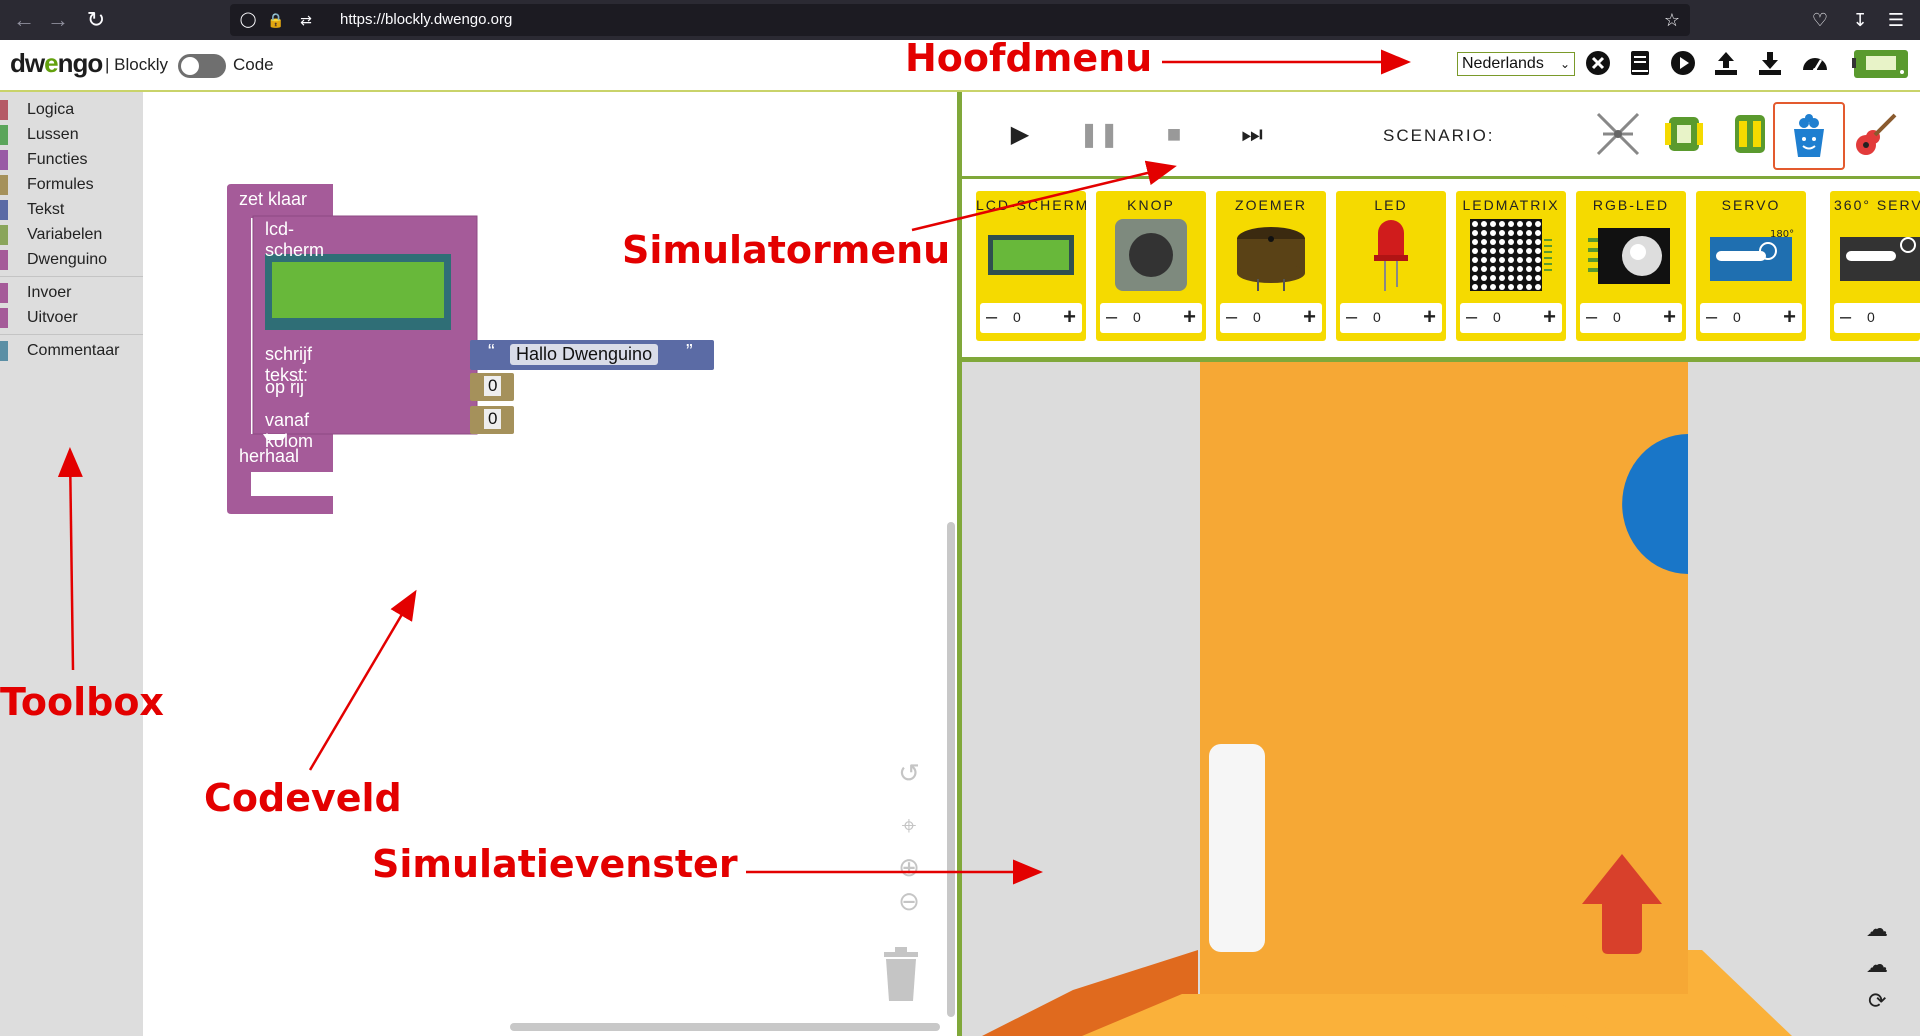 This screenshot has height=1036, width=1920. What do you see at coordinates (786, 250) in the screenshot?
I see `annotation-simulatormenu: Simulatormenu` at bounding box center [786, 250].